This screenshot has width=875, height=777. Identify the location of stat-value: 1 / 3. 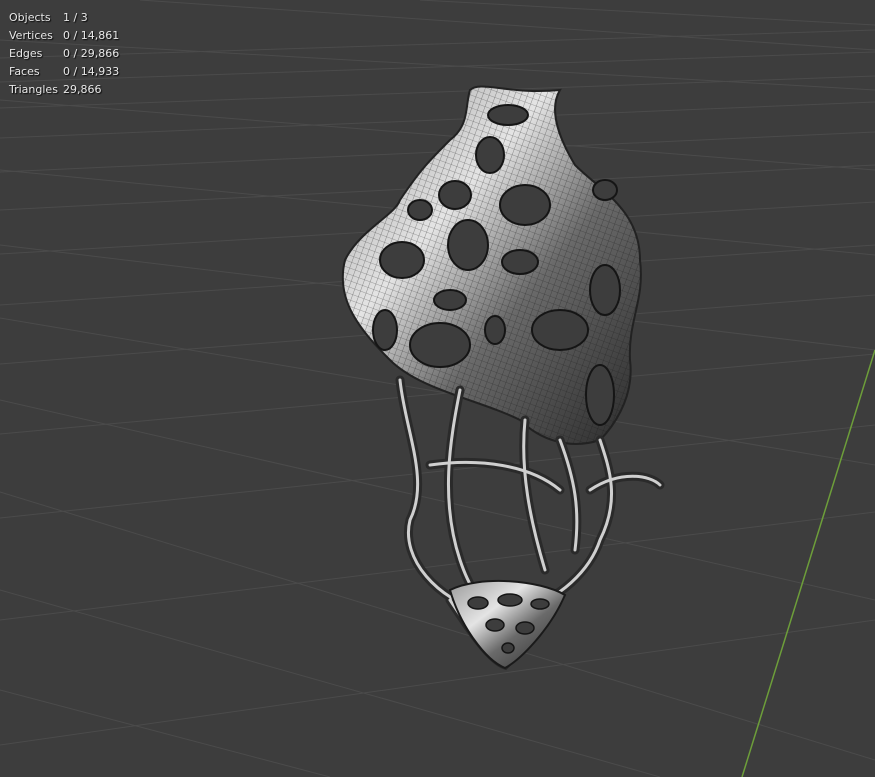
(75, 17).